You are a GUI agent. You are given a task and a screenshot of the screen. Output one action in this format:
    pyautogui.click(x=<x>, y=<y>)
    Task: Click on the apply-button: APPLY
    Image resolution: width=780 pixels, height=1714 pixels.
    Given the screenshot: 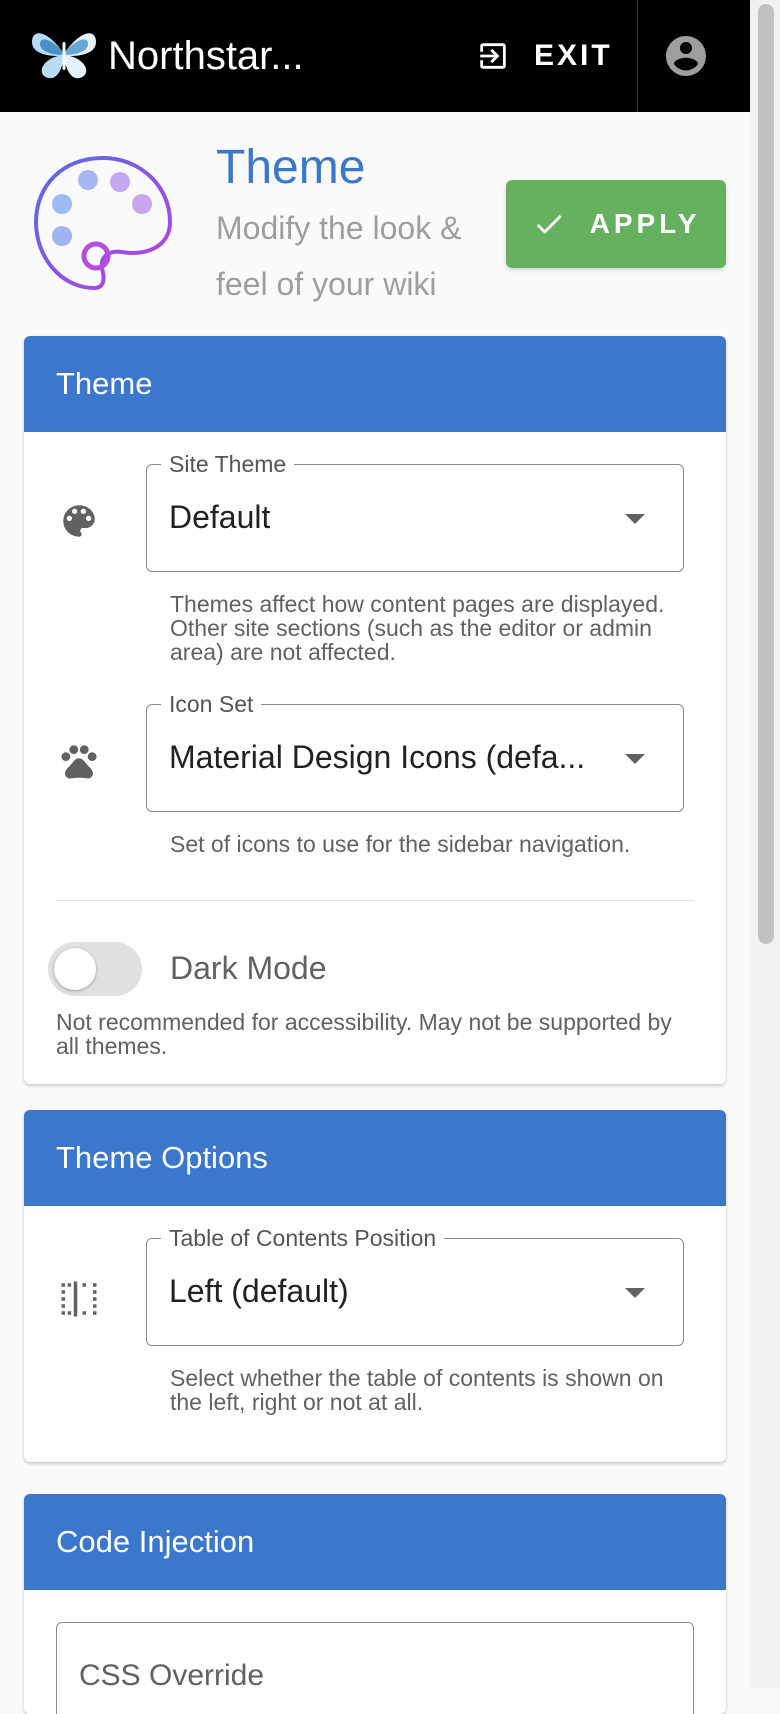 What is the action you would take?
    pyautogui.click(x=616, y=224)
    